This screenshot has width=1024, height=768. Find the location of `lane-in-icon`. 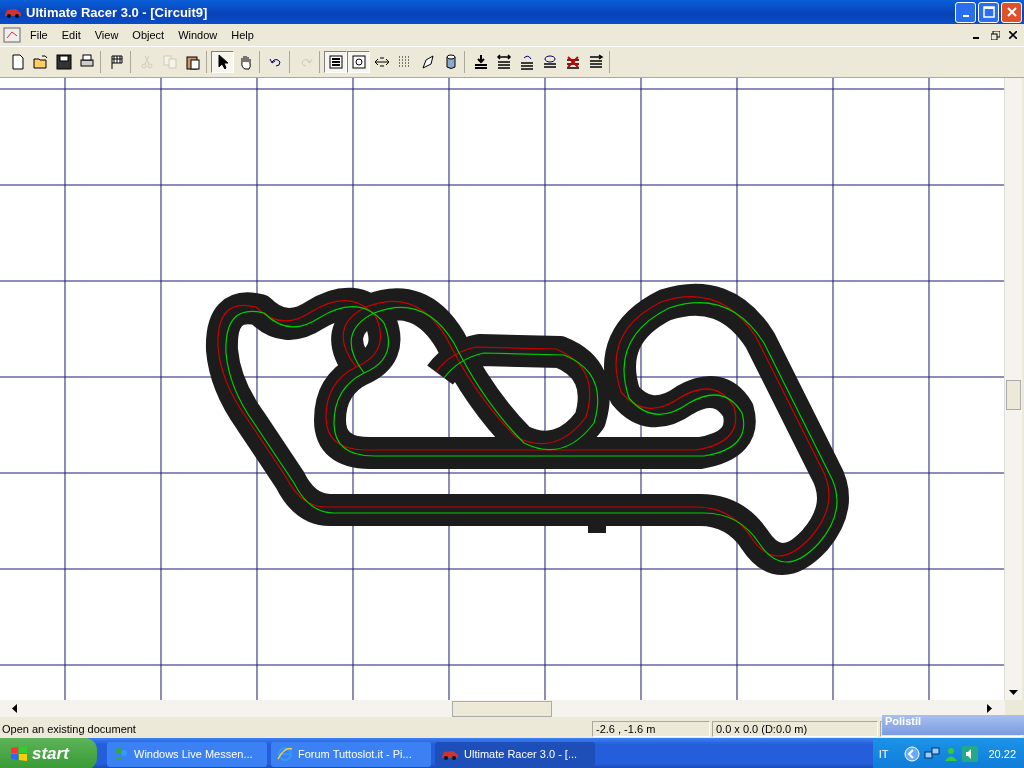

lane-in-icon is located at coordinates (480, 62).